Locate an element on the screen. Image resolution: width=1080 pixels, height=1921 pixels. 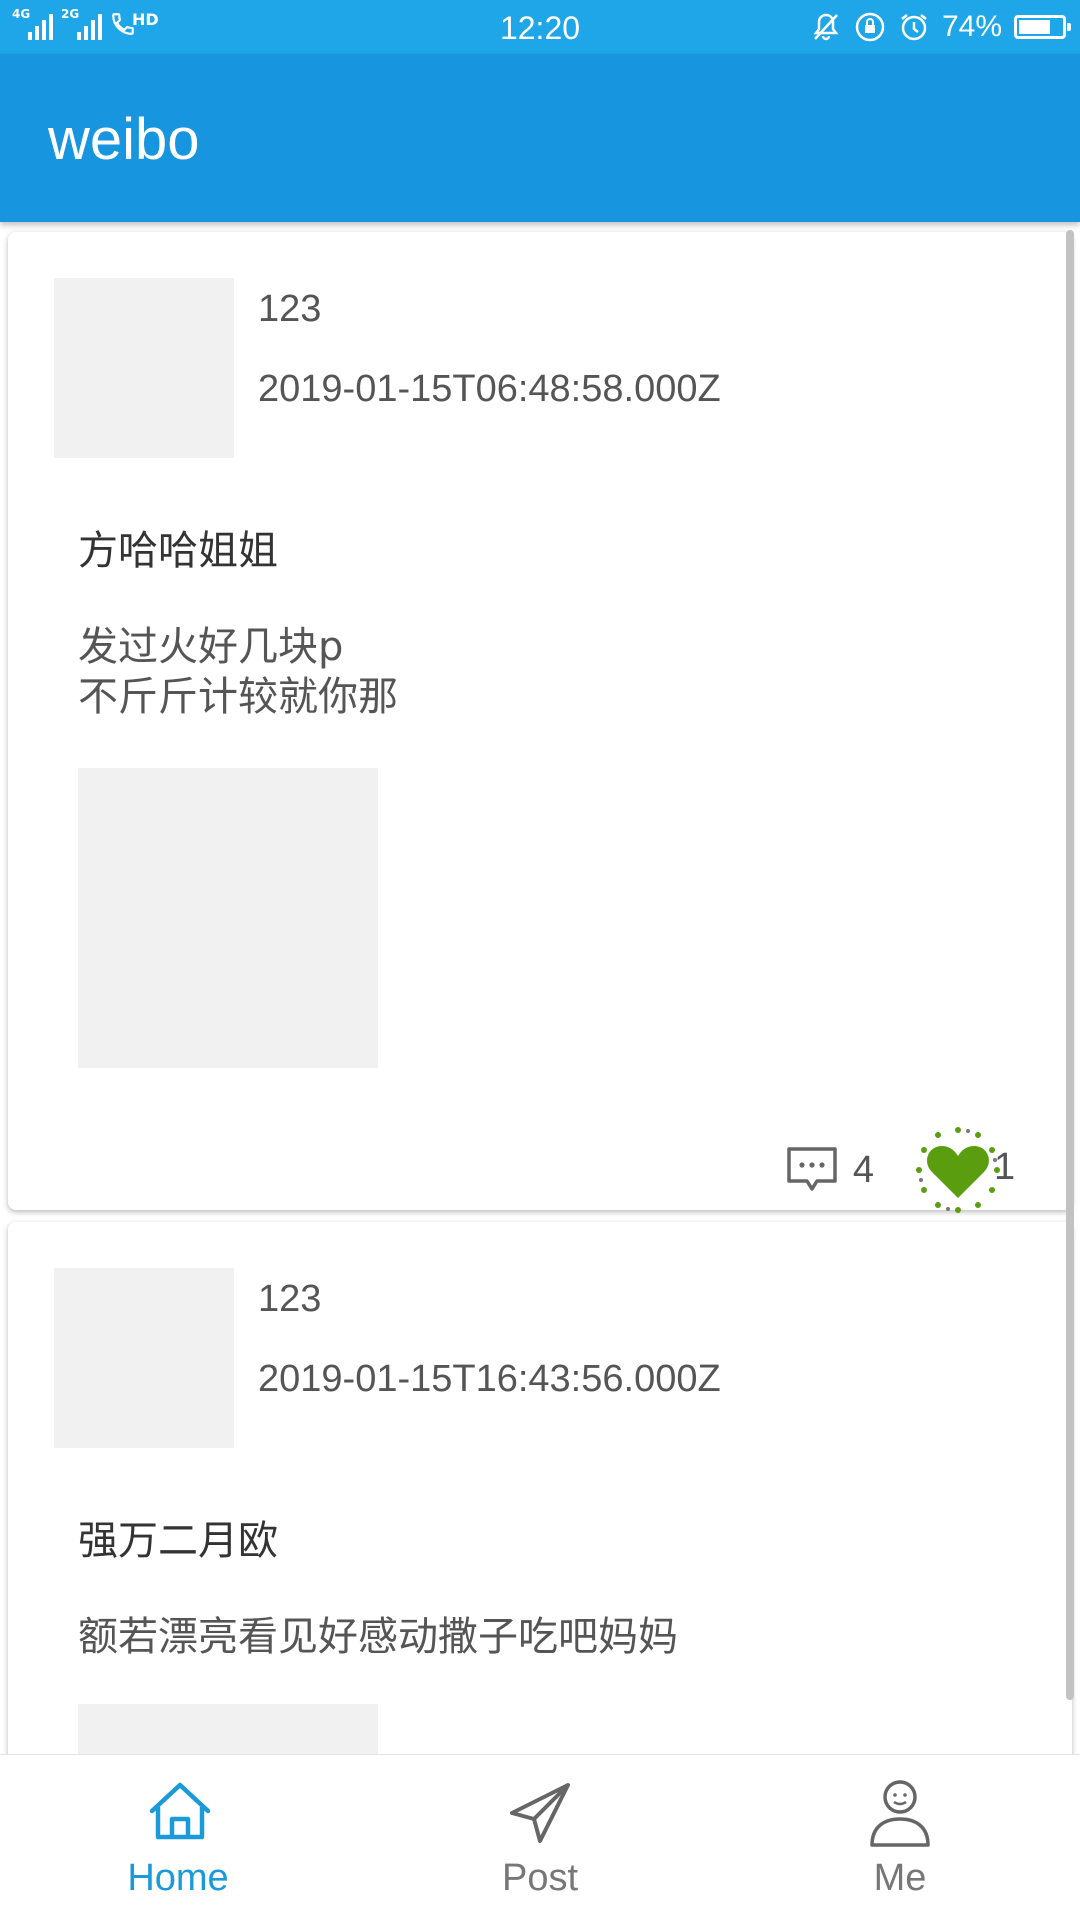
heart-icon is located at coordinates (958, 1170).